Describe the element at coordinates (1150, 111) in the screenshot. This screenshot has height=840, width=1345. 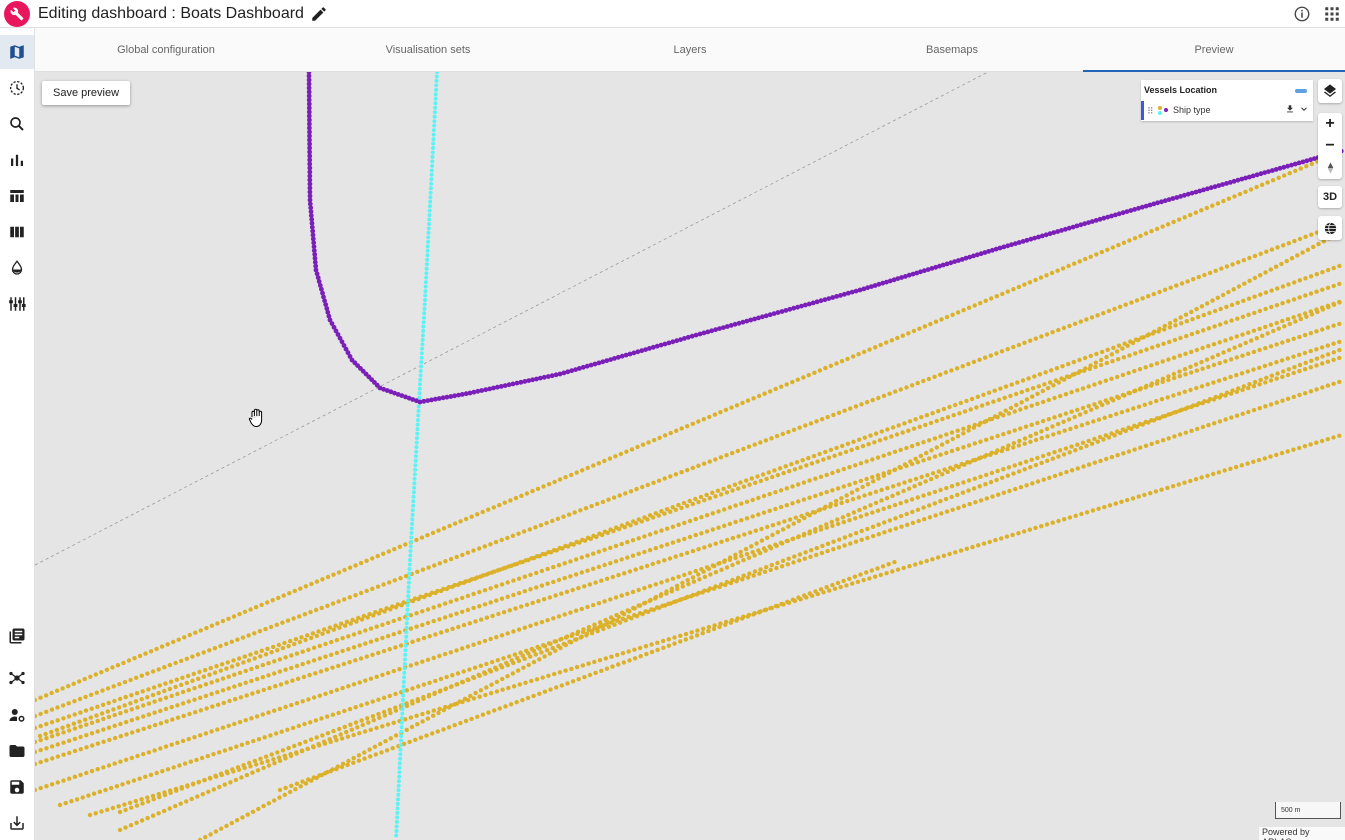
I see `drag-handle-icon: ⠿` at that location.